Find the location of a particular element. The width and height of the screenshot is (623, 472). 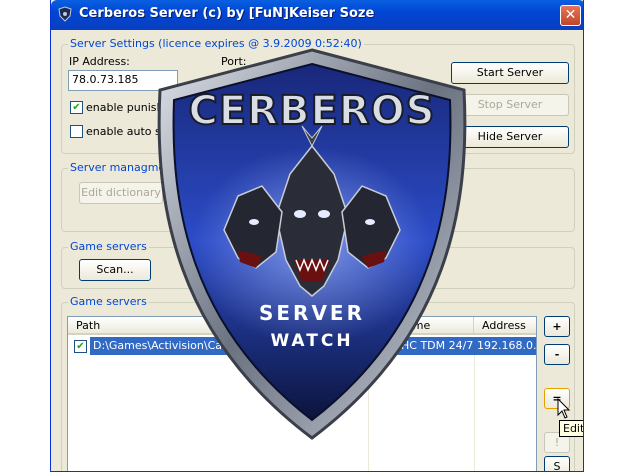

row-address: 192.168.0.5 is located at coordinates (507, 345).